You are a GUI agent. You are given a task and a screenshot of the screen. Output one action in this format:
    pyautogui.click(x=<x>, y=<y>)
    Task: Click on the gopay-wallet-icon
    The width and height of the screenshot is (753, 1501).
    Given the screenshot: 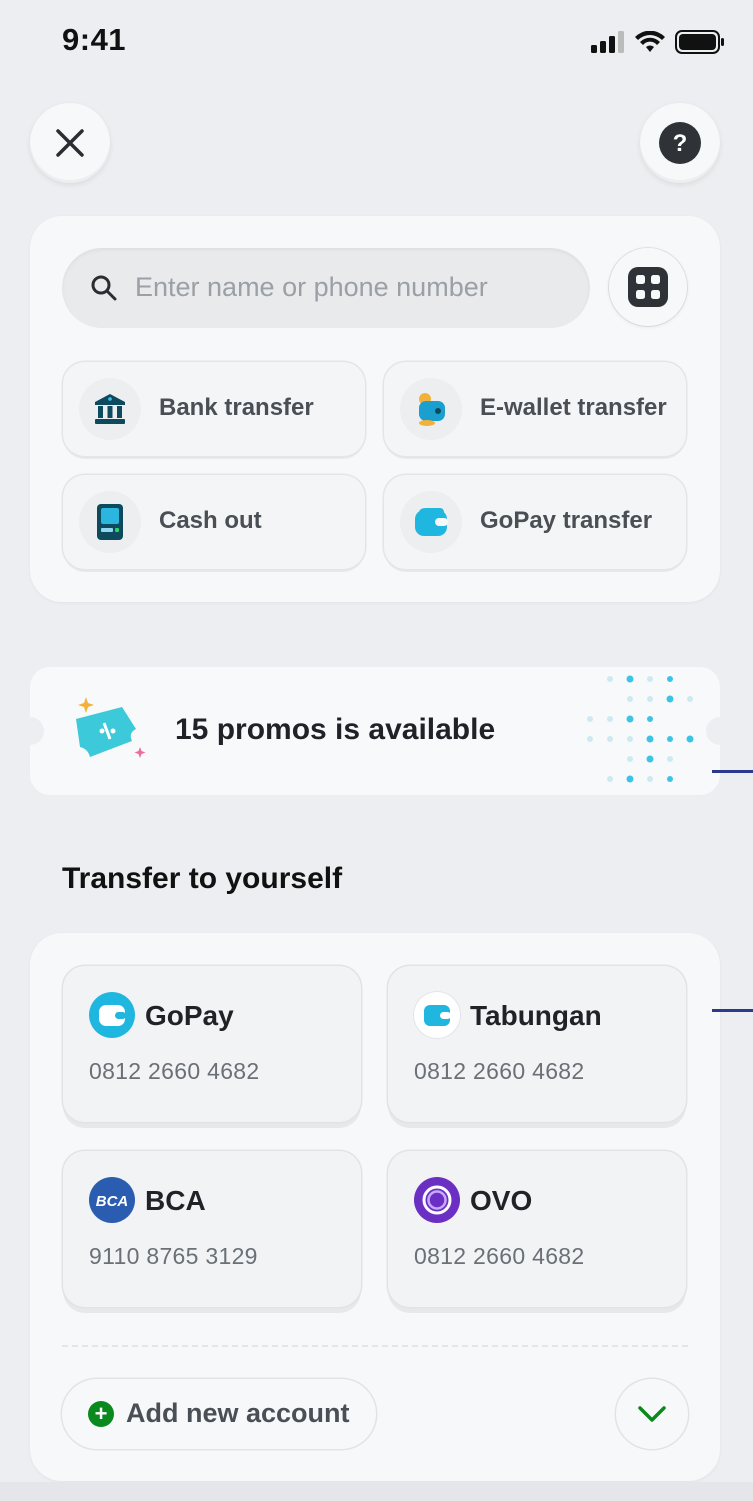 What is the action you would take?
    pyautogui.click(x=431, y=522)
    